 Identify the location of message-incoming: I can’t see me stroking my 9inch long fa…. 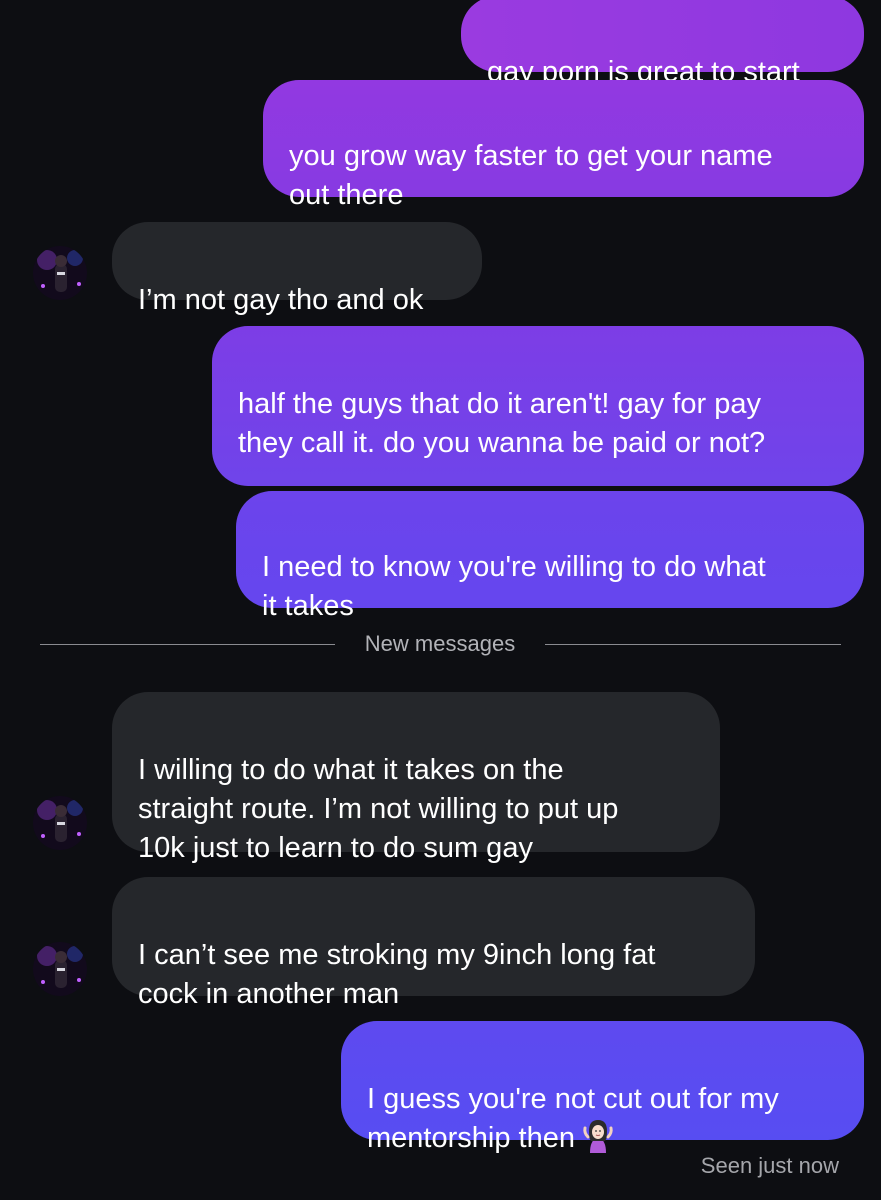
(433, 943).